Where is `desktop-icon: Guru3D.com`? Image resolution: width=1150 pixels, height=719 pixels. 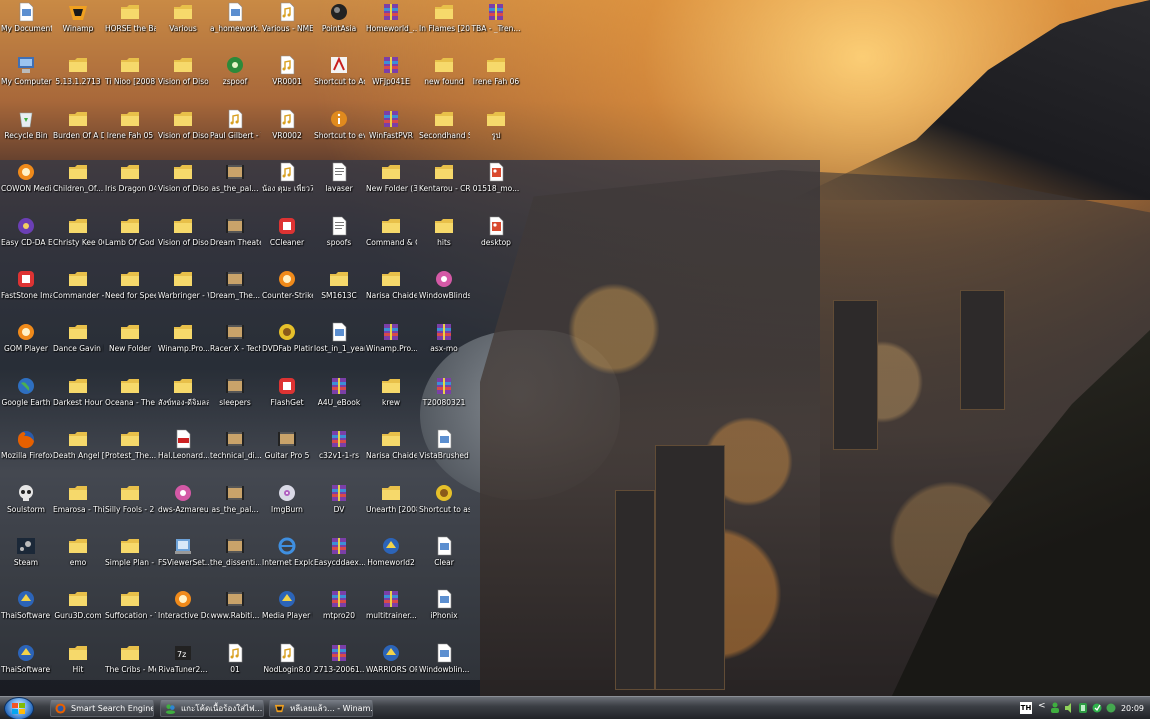
desktop-icon: Guru3D.com is located at coordinates (78, 614).